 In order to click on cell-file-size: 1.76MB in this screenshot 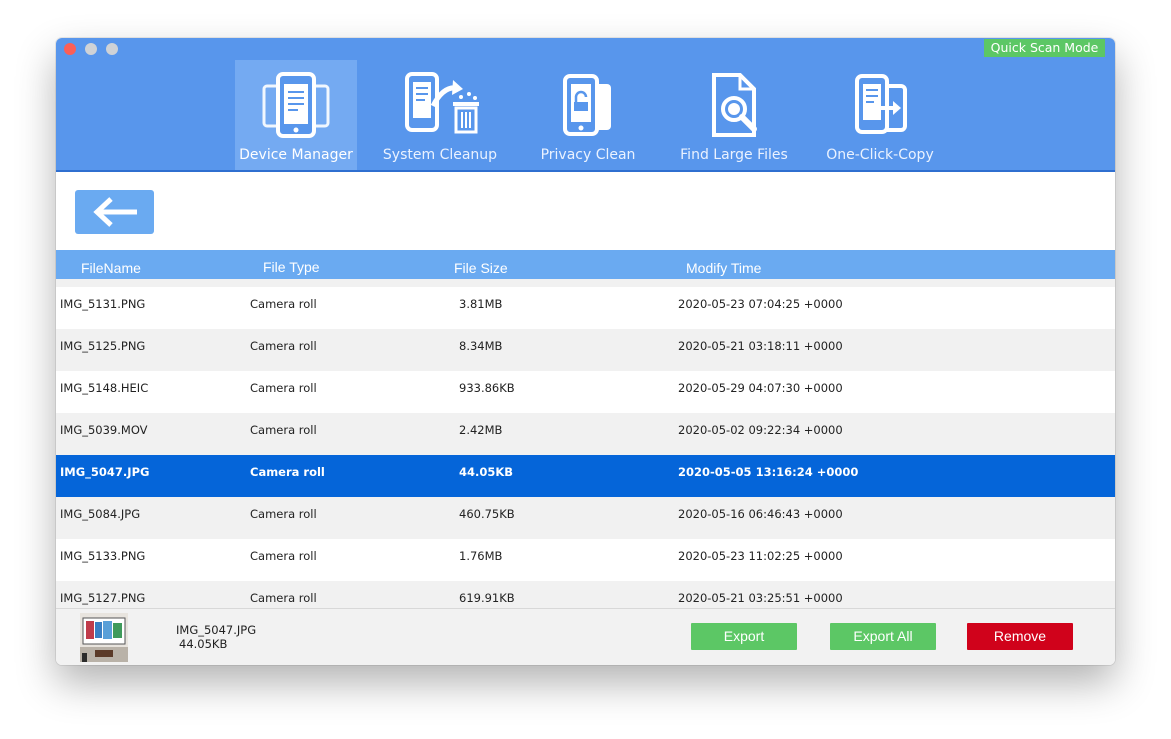, I will do `click(481, 556)`.